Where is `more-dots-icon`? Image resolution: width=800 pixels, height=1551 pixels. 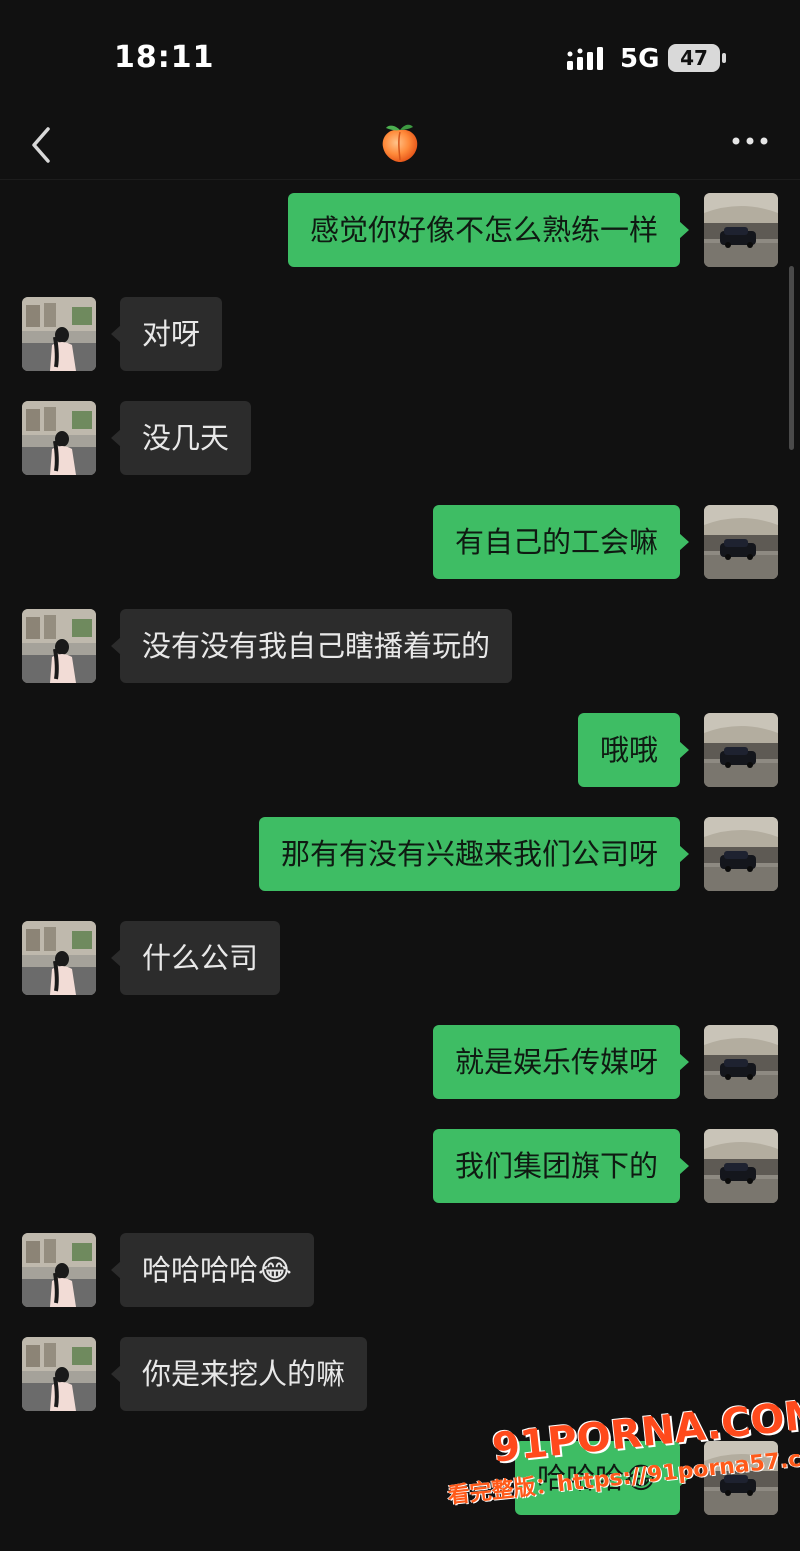 more-dots-icon is located at coordinates (750, 141).